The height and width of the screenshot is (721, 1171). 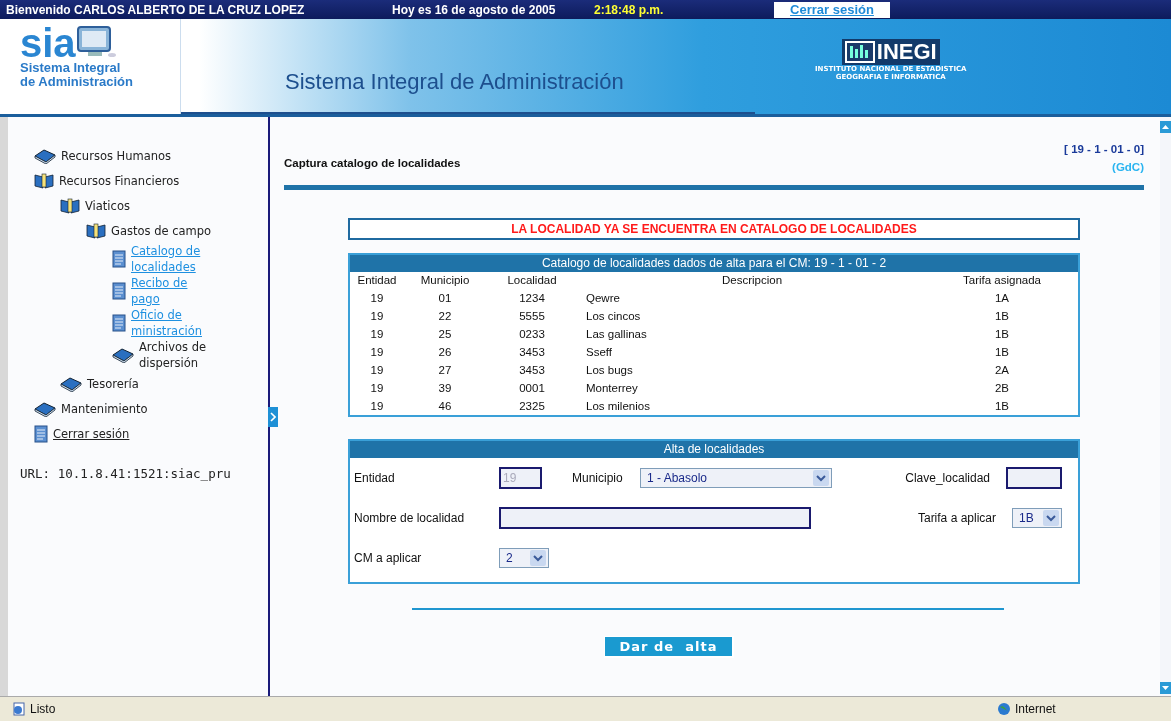 I want to click on logout-link: Cerrar sesión, so click(x=832, y=9).